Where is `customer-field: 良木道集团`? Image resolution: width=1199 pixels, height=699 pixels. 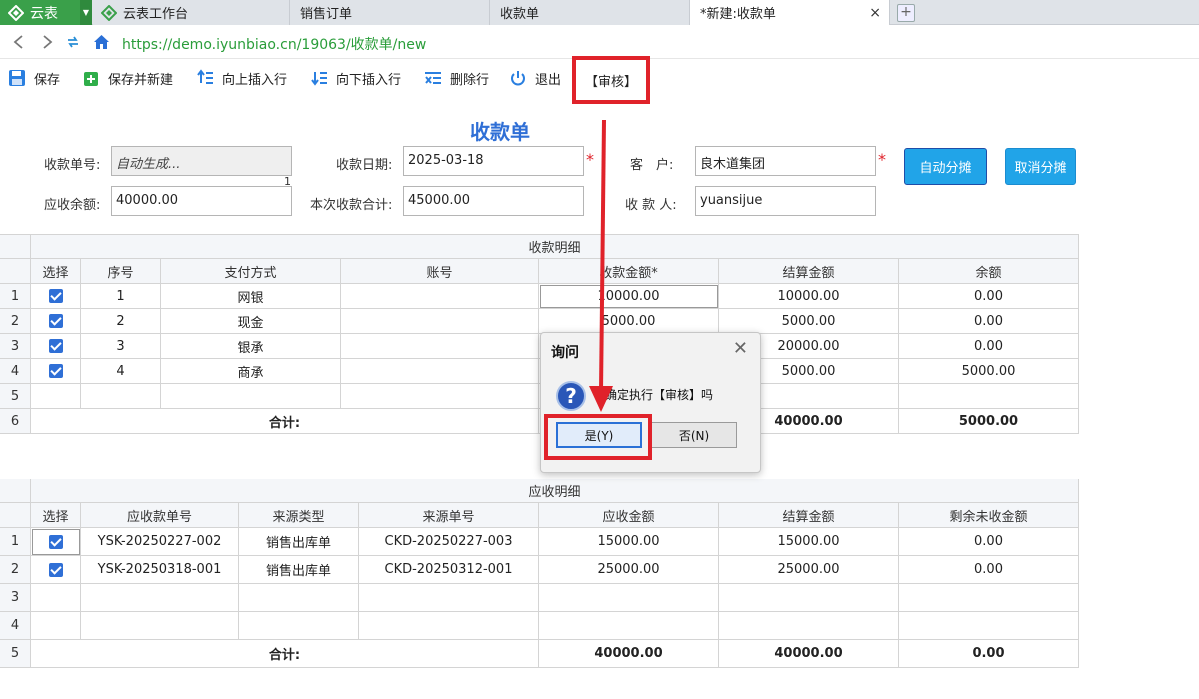
customer-field: 良木道集团 is located at coordinates (785, 161).